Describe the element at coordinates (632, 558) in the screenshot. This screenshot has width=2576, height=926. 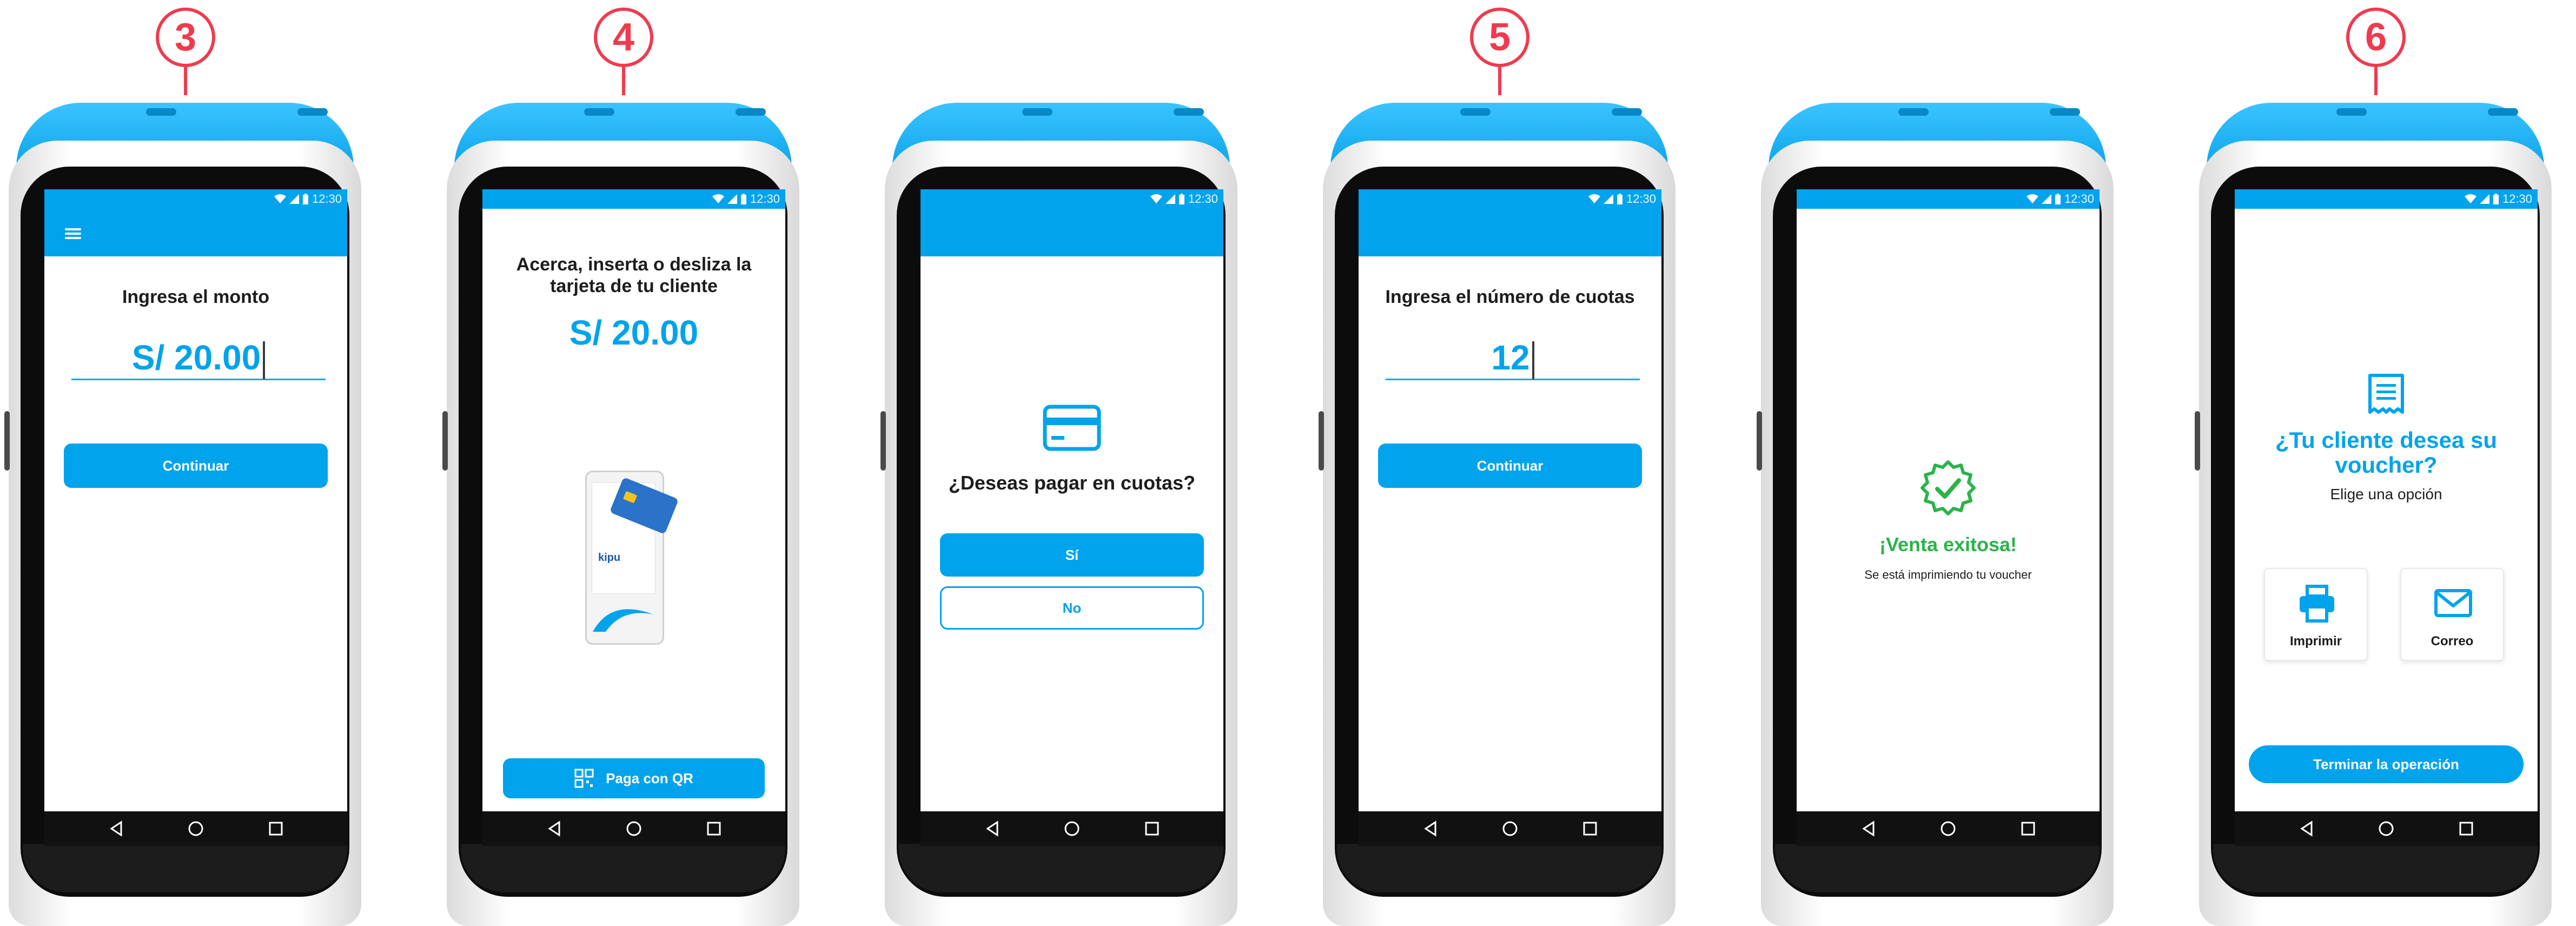
I see `tap-card-illustration: kipu` at that location.